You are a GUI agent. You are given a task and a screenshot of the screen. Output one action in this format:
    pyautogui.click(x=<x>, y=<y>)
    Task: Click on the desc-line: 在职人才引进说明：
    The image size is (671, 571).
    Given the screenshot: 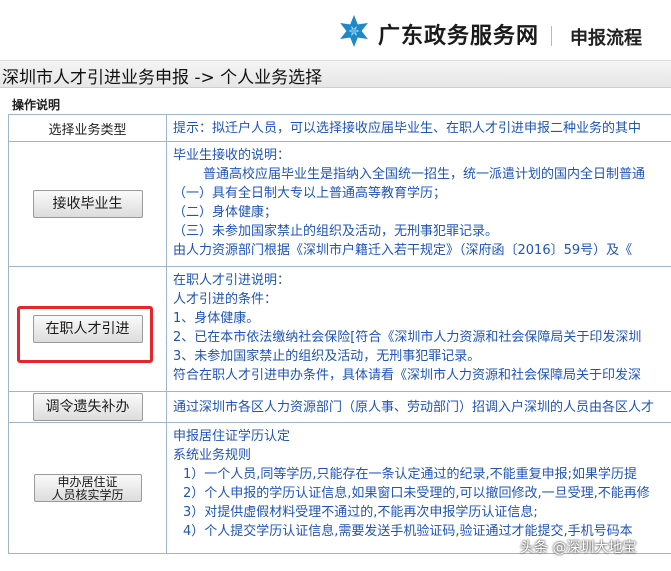 What is the action you would take?
    pyautogui.click(x=232, y=280)
    